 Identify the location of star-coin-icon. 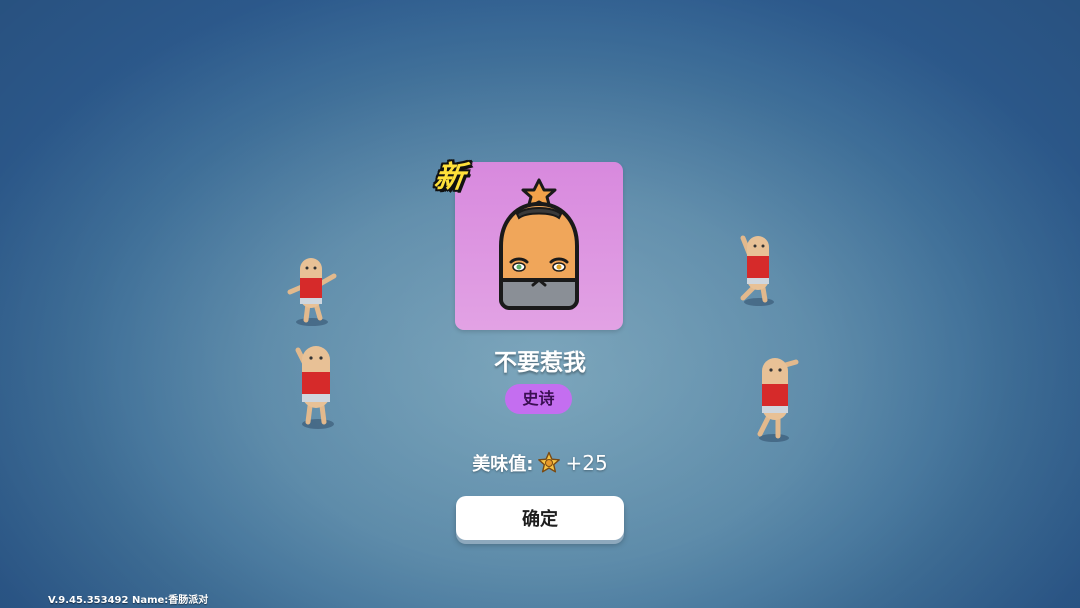
(549, 462).